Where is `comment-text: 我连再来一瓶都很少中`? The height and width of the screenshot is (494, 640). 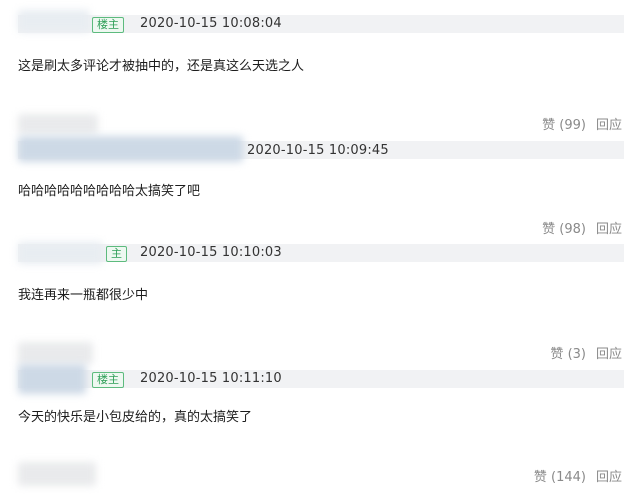 comment-text: 我连再来一瓶都很少中 is located at coordinates (83, 295).